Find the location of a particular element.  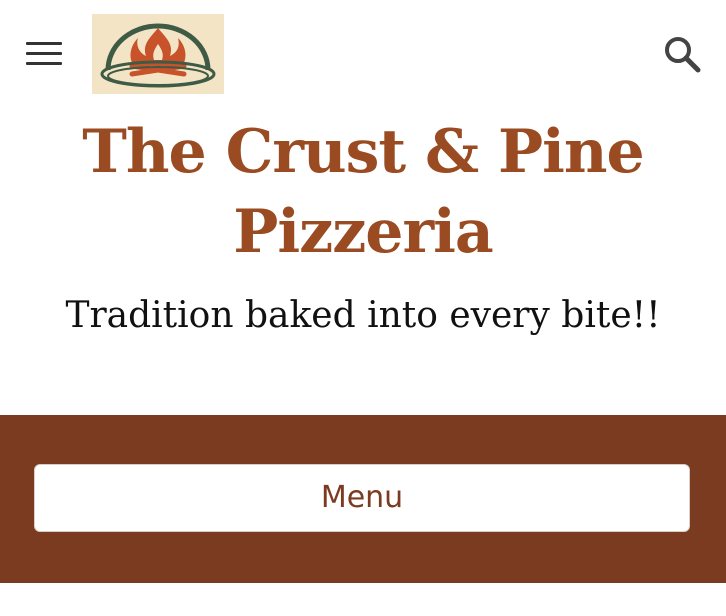

site-title-line-1: The Crust & Pine is located at coordinates (363, 152).